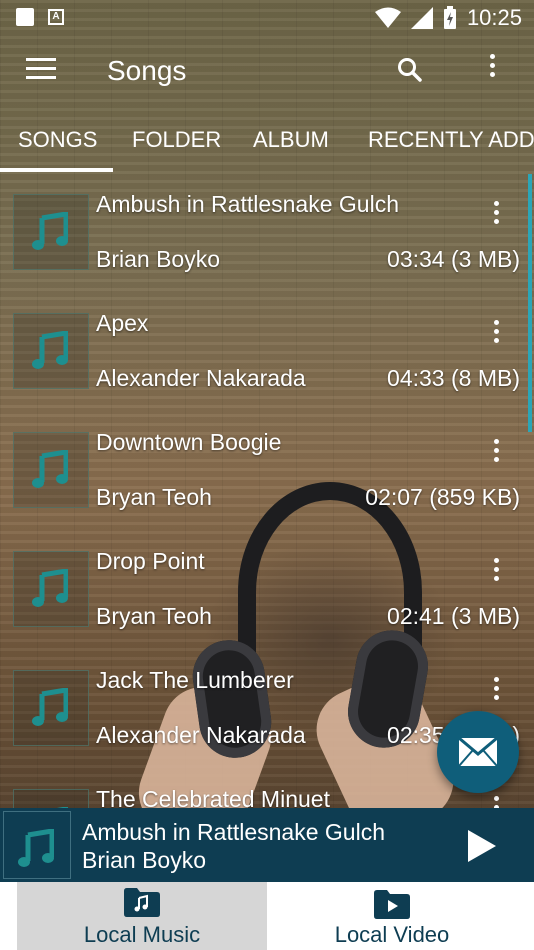 The image size is (534, 950). Describe the element at coordinates (392, 934) in the screenshot. I see `nav-label: Local Video` at that location.